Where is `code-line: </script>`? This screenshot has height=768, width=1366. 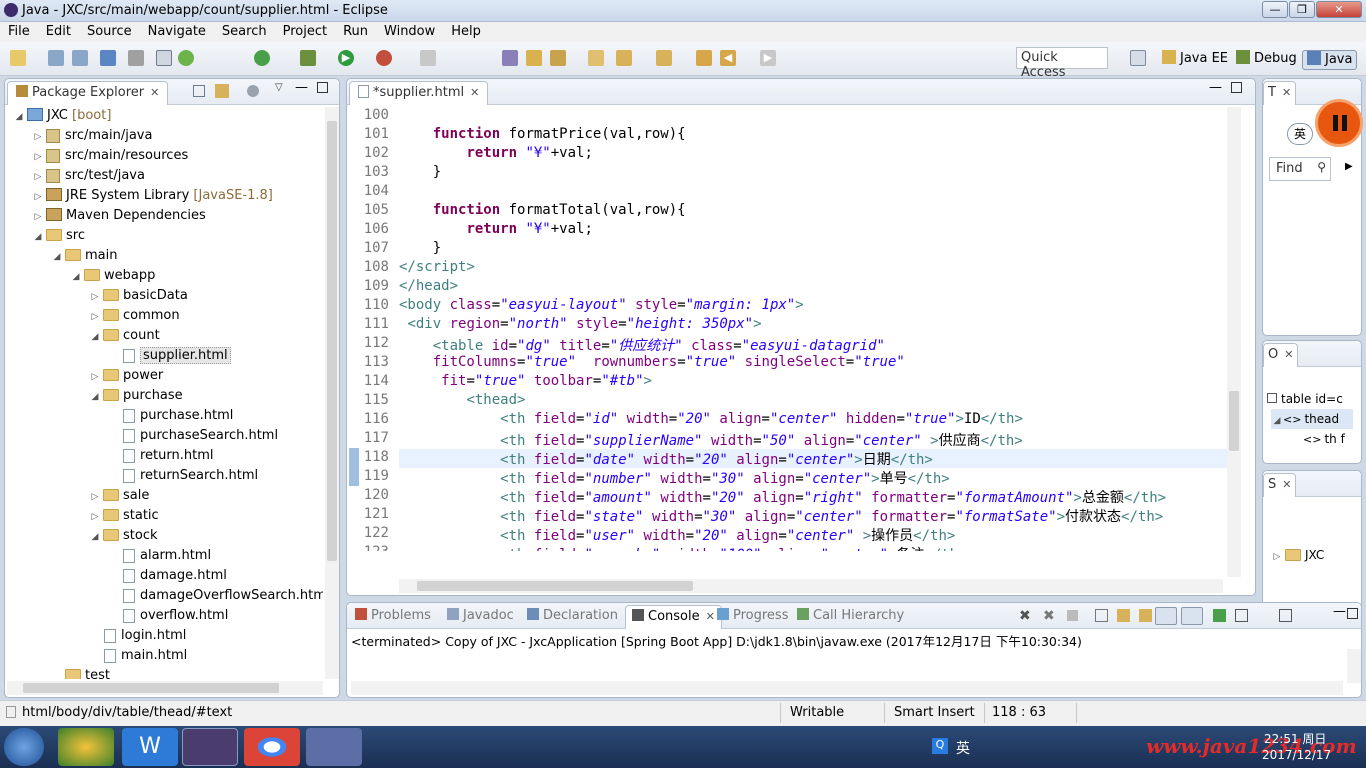
code-line: </script> is located at coordinates (437, 267).